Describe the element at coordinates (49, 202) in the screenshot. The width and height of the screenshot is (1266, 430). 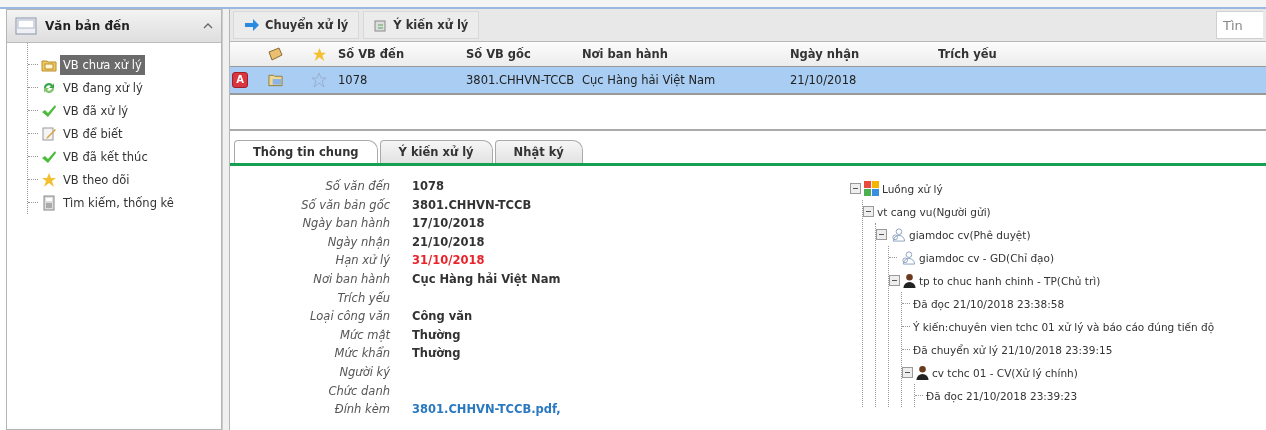
I see `calculator-icon` at that location.